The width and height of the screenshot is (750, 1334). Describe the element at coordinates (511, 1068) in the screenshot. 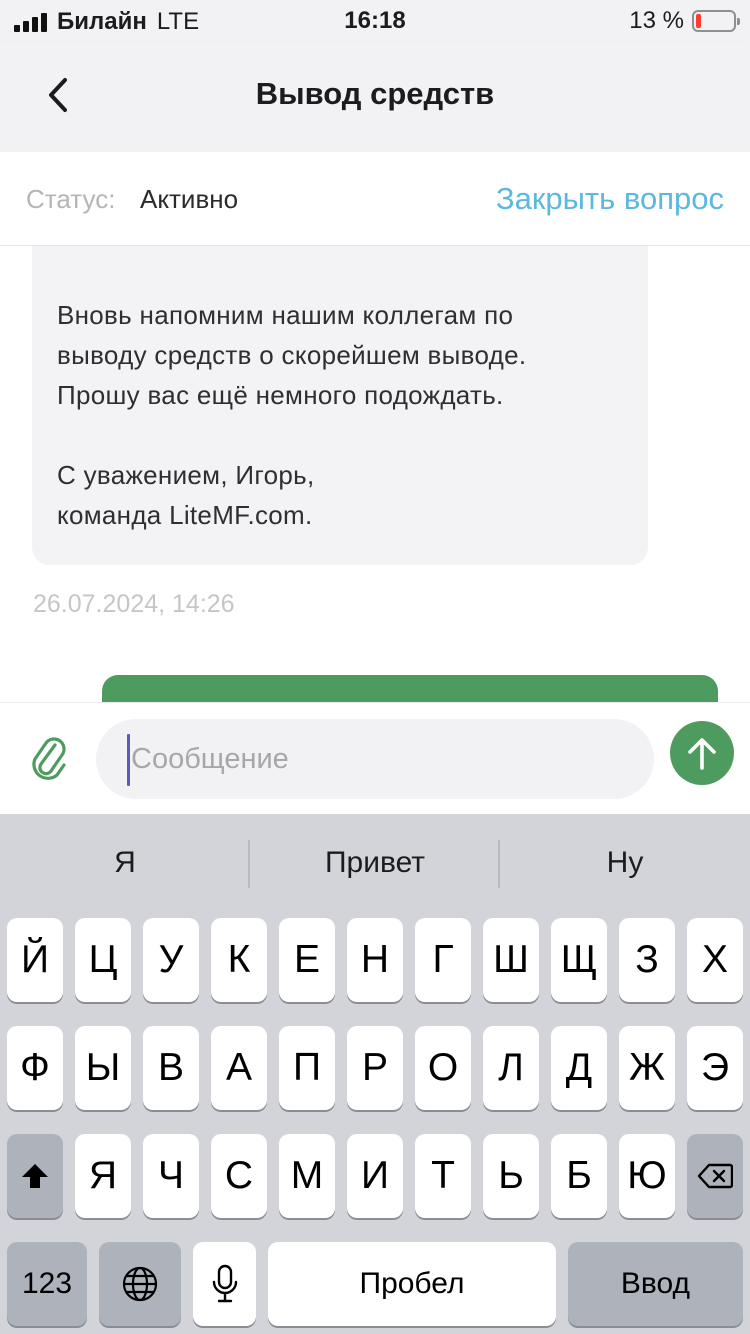

I see `key: Л` at that location.